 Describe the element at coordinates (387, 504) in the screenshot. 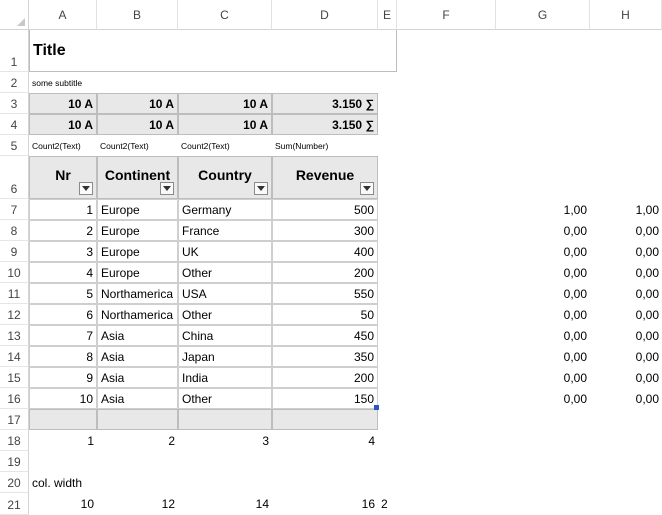

I see `col-width-value: 2` at that location.